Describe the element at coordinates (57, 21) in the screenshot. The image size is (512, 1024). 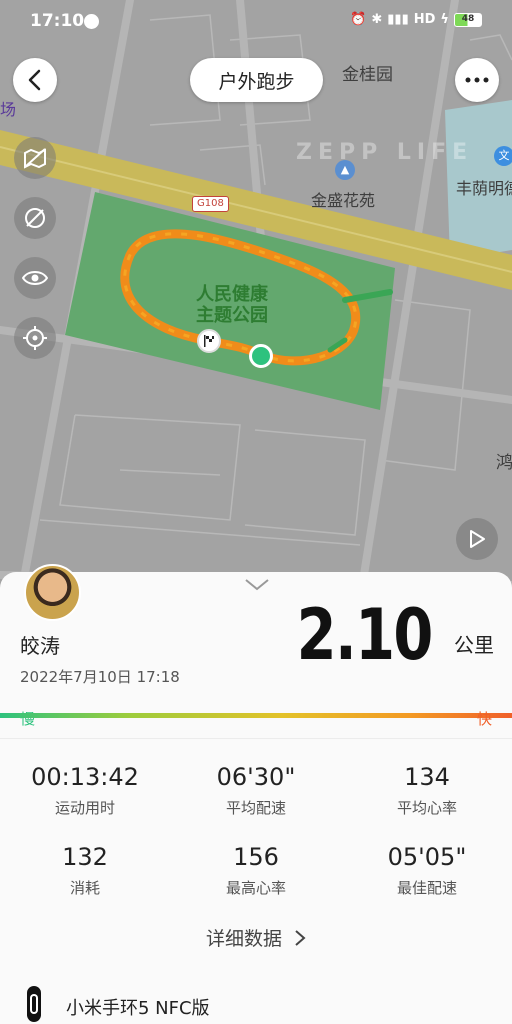
I see `status-time: 17:10` at that location.